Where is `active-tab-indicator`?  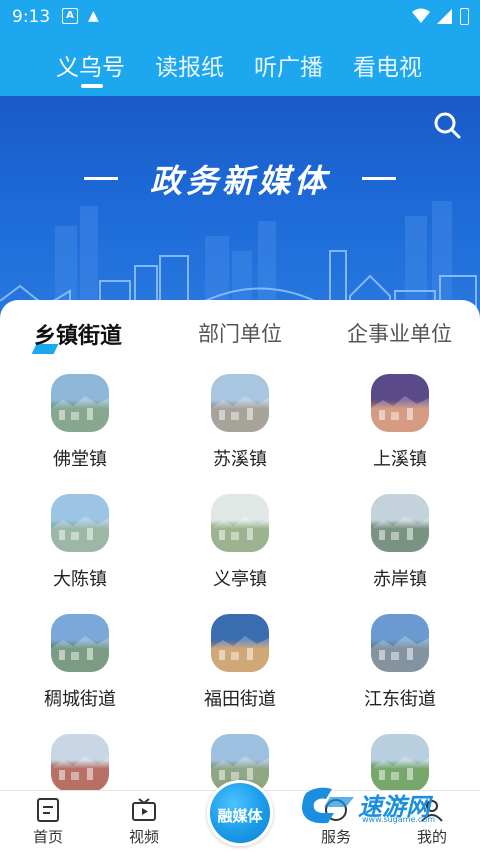
active-tab-indicator is located at coordinates (92, 86).